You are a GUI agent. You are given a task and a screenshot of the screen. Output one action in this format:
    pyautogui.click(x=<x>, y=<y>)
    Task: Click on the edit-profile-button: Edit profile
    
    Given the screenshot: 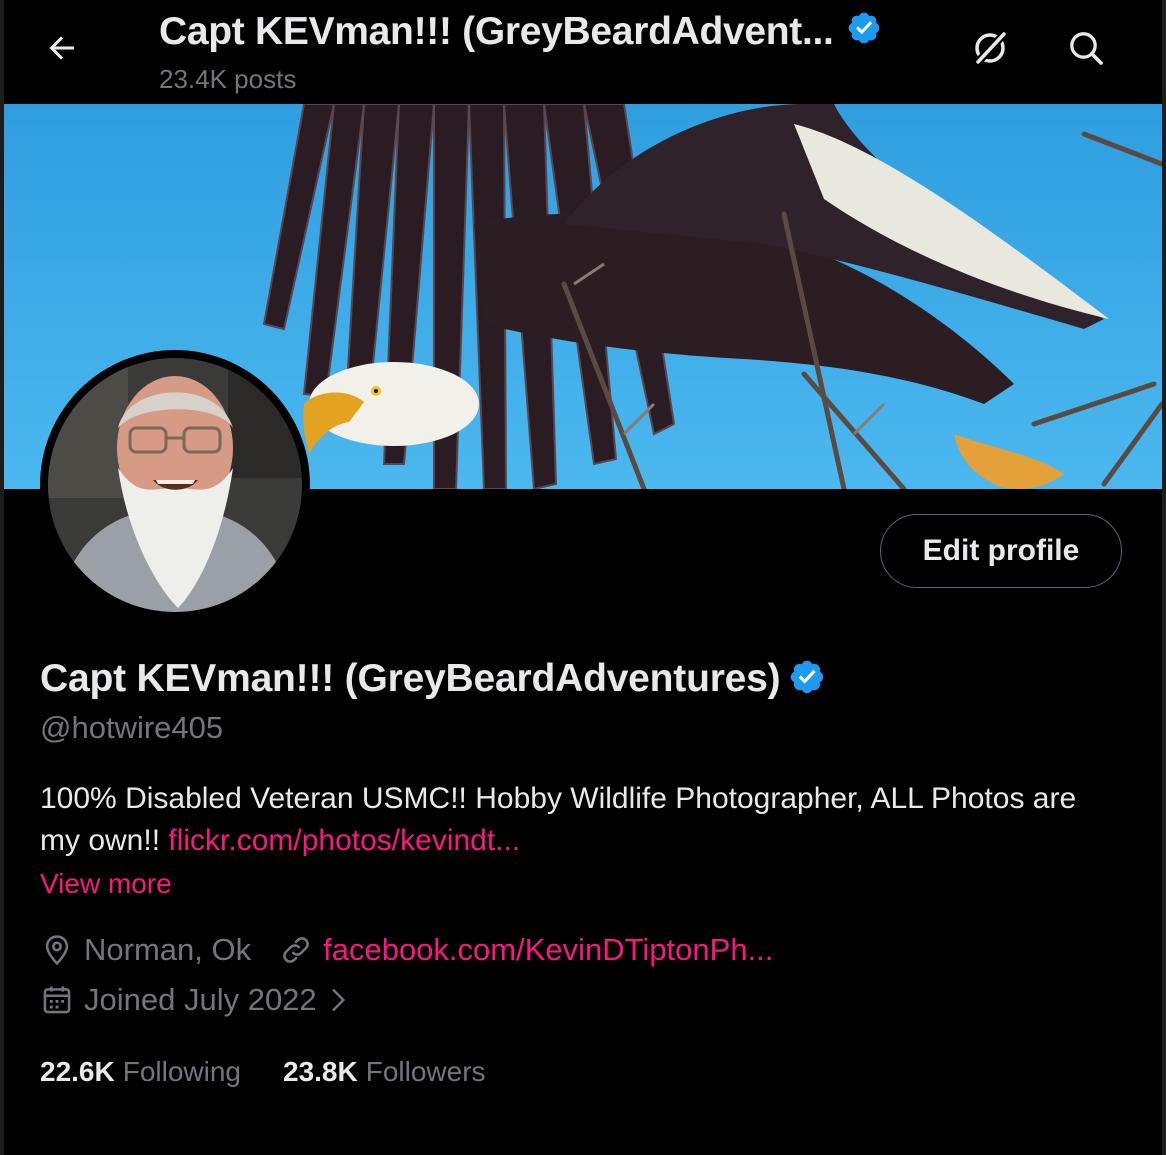 What is the action you would take?
    pyautogui.click(x=1001, y=551)
    